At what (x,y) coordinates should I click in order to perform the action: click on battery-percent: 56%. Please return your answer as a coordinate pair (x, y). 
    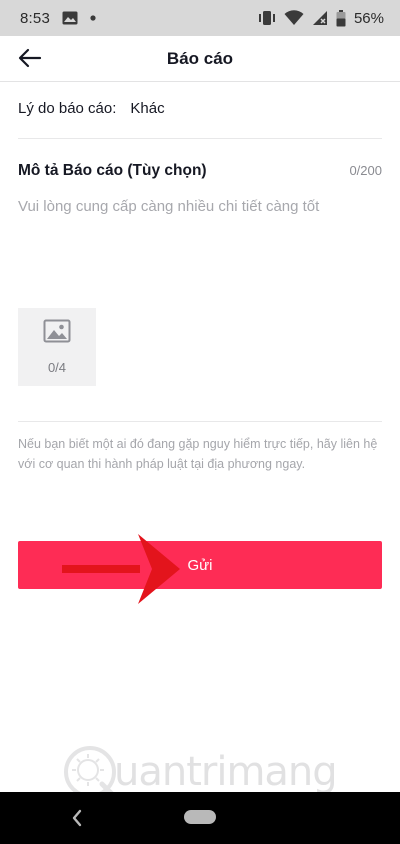
    Looking at the image, I should click on (368, 18).